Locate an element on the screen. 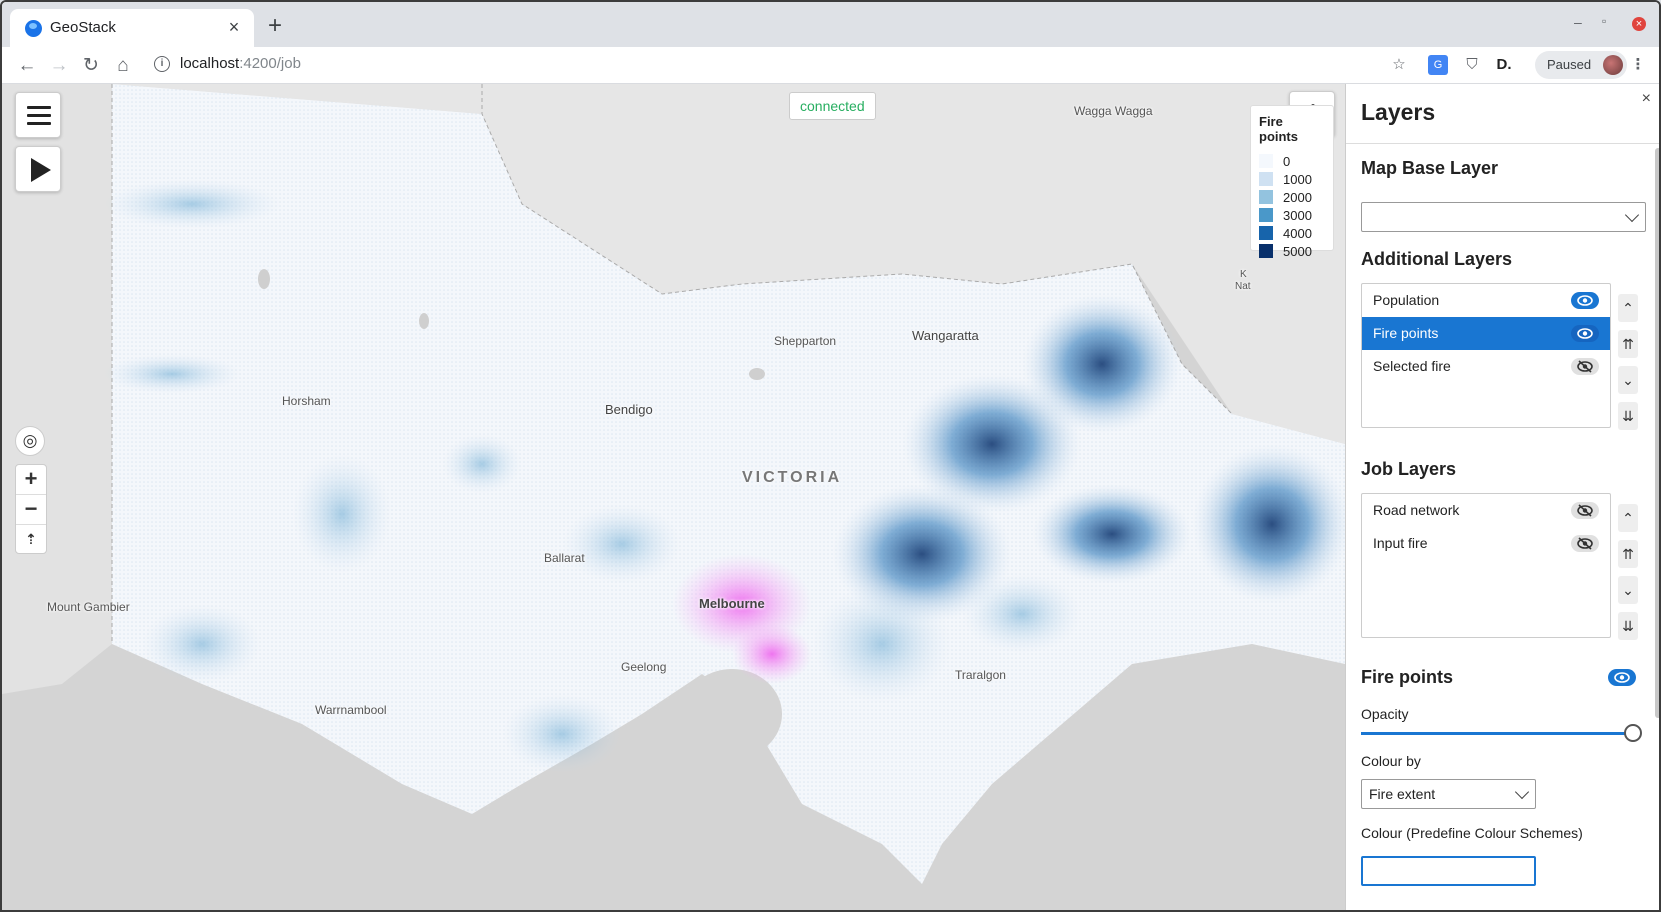 The image size is (1661, 912). opacity-slider-track is located at coordinates (1495, 733).